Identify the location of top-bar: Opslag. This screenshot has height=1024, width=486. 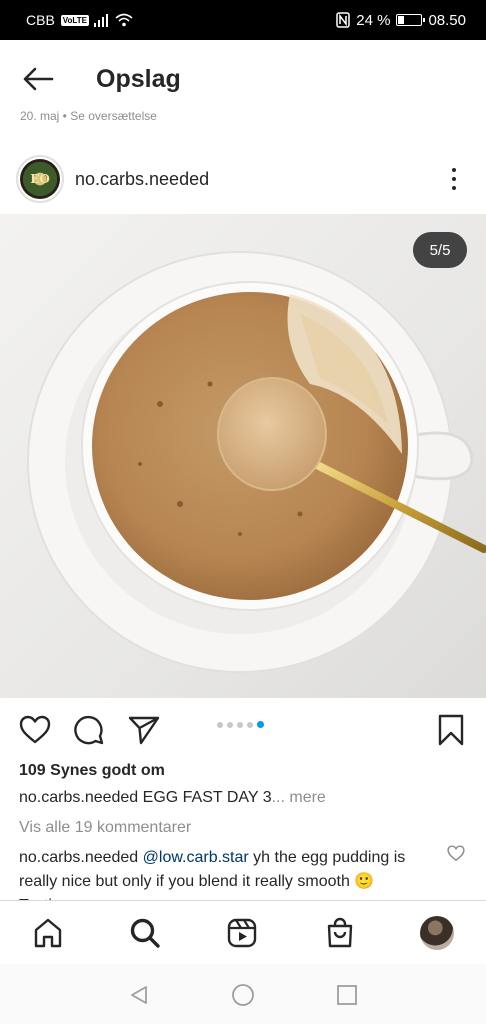
(243, 79).